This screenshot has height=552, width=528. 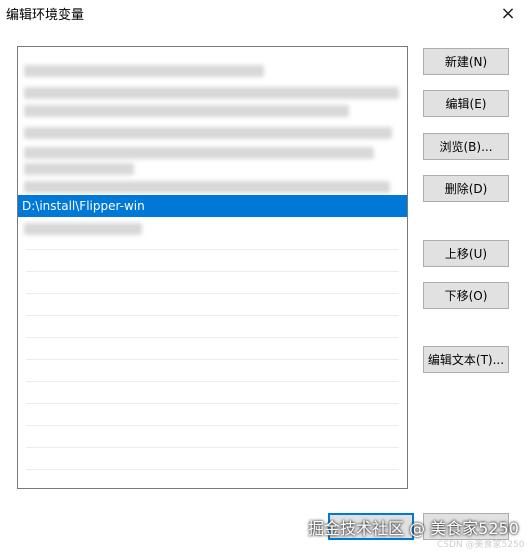 I want to click on list-item-selected: D:\install\Flipper-win, so click(x=212, y=206).